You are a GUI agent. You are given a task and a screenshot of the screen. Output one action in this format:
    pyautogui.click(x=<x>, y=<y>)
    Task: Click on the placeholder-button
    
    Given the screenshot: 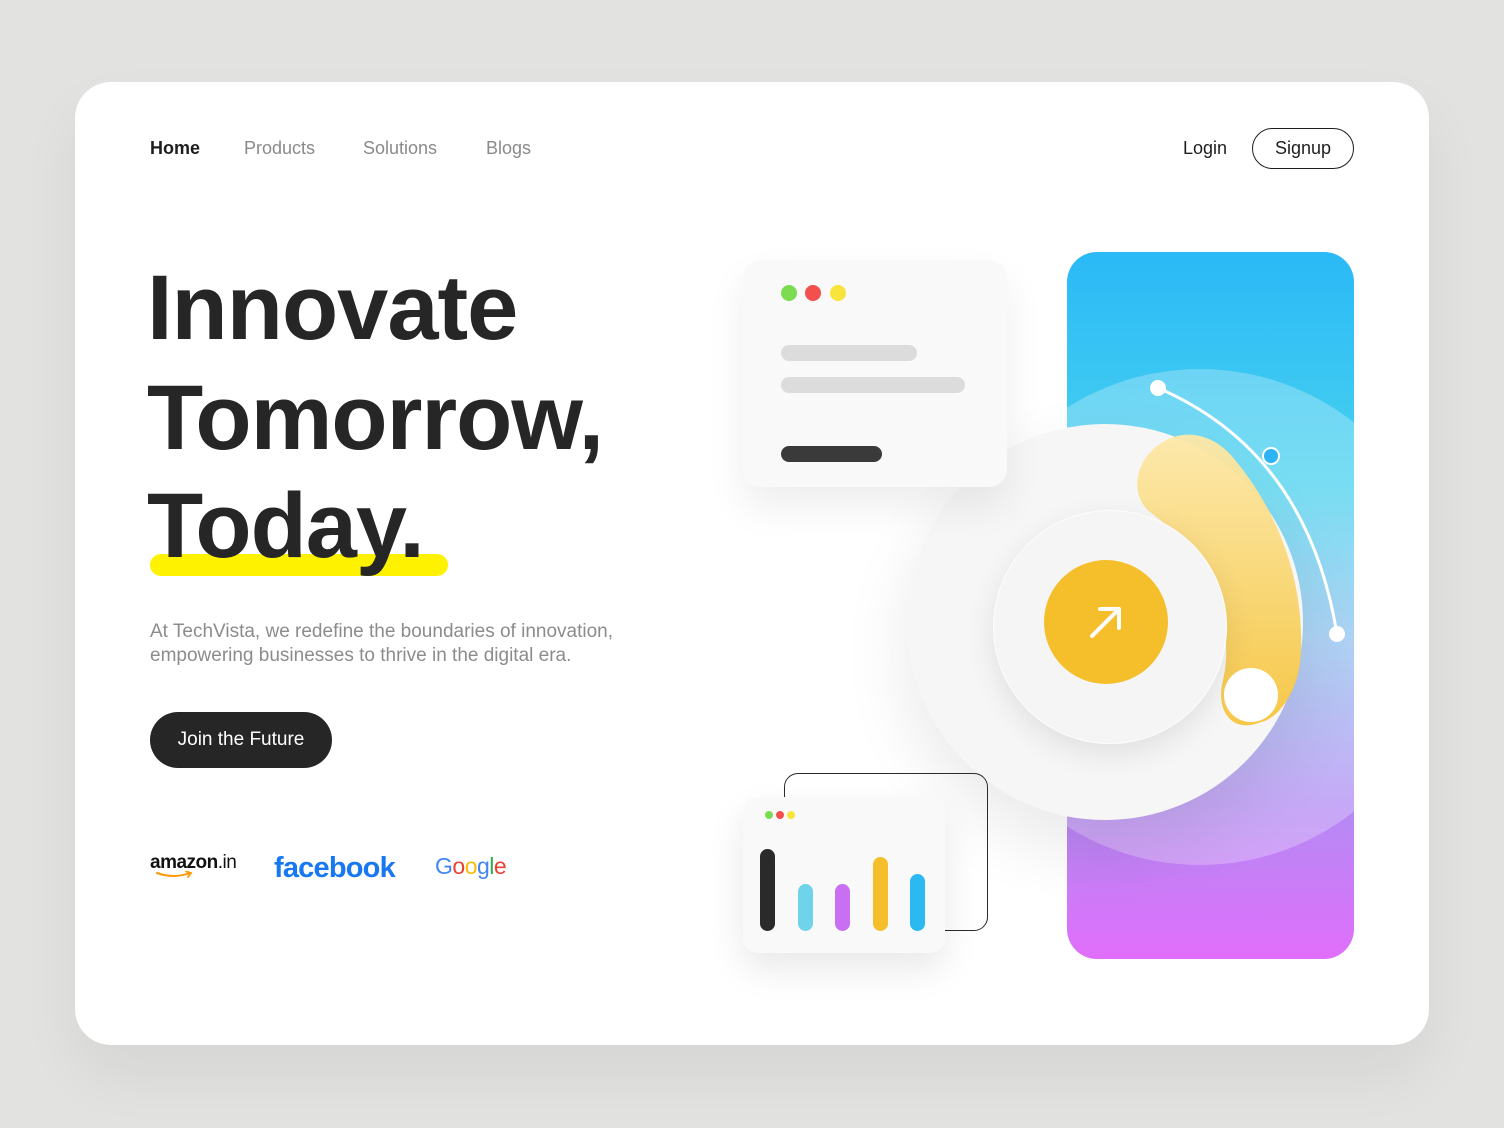 What is the action you would take?
    pyautogui.click(x=831, y=454)
    